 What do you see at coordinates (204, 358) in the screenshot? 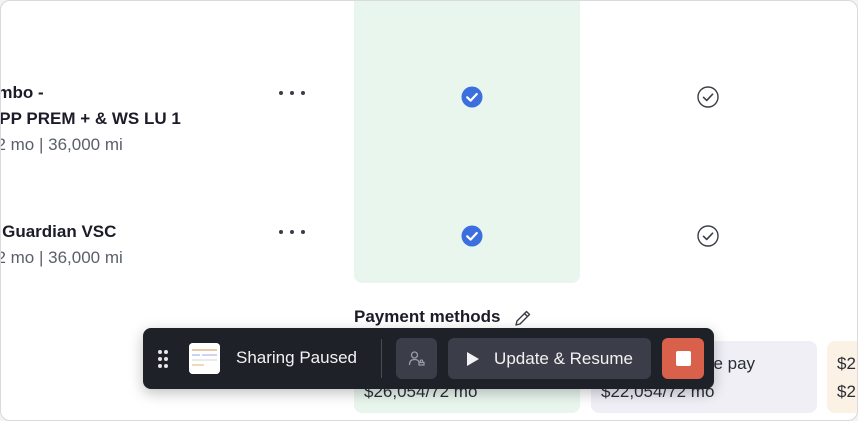
I see `shared-window-thumbnail` at bounding box center [204, 358].